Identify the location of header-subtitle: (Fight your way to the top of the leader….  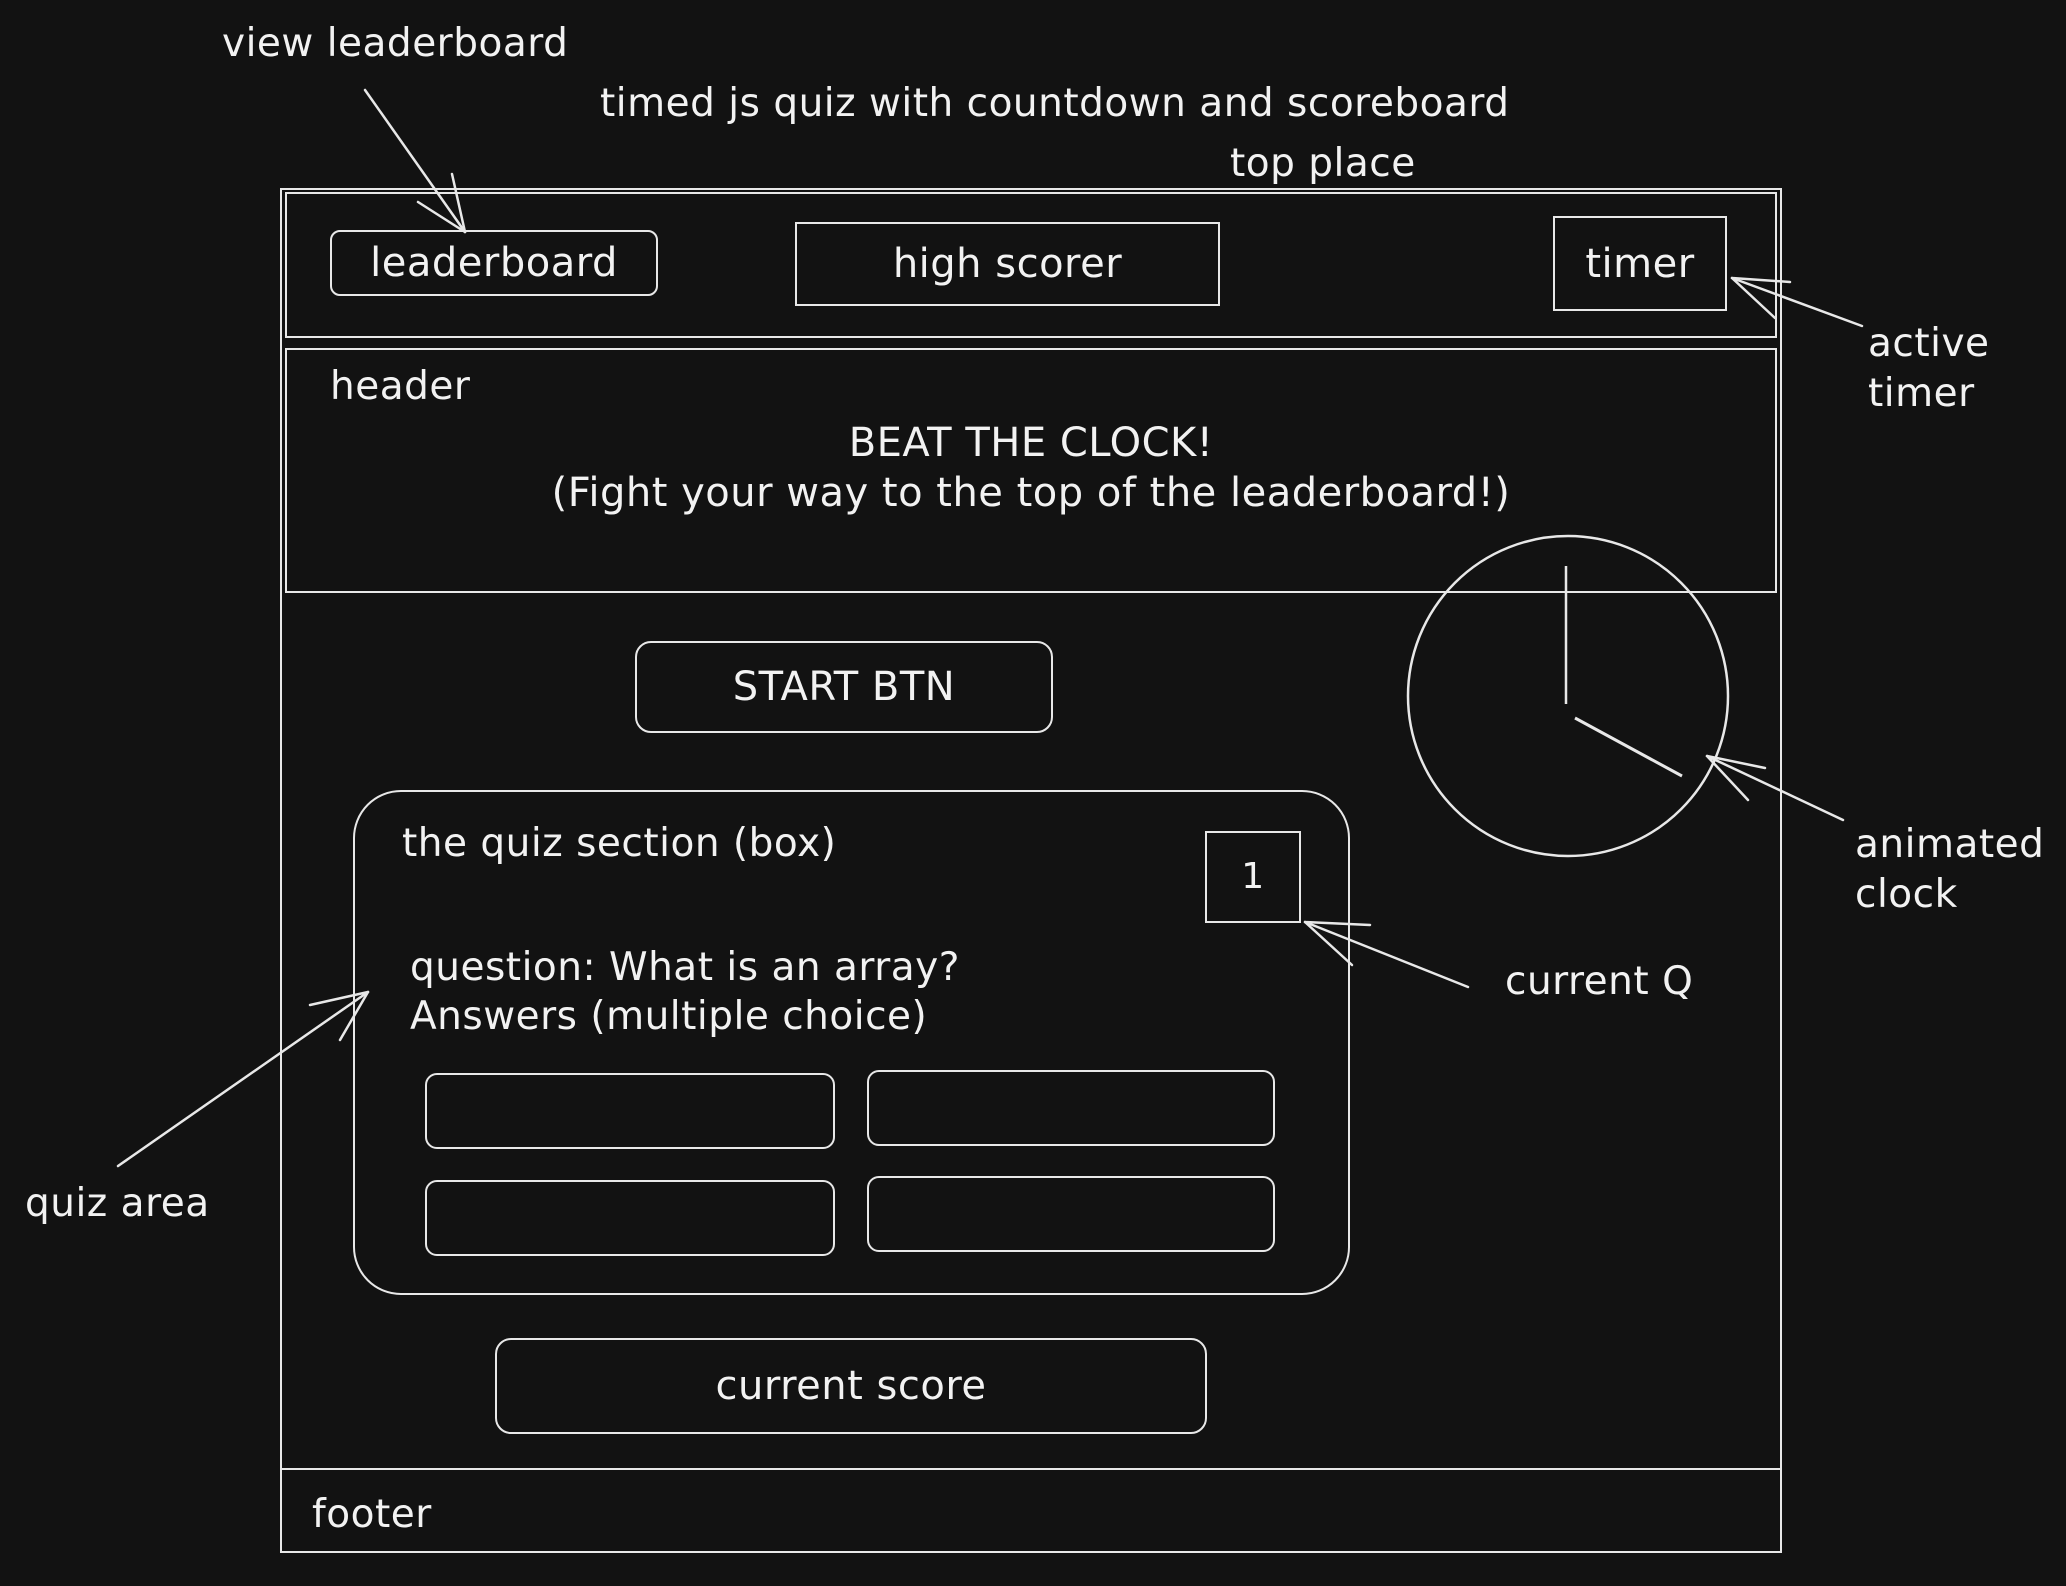
(1031, 493).